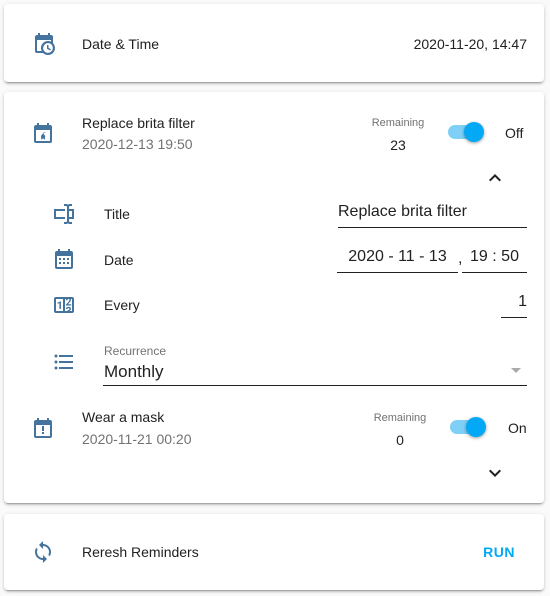  Describe the element at coordinates (121, 44) in the screenshot. I see `datetime-label: Date & Time` at that location.